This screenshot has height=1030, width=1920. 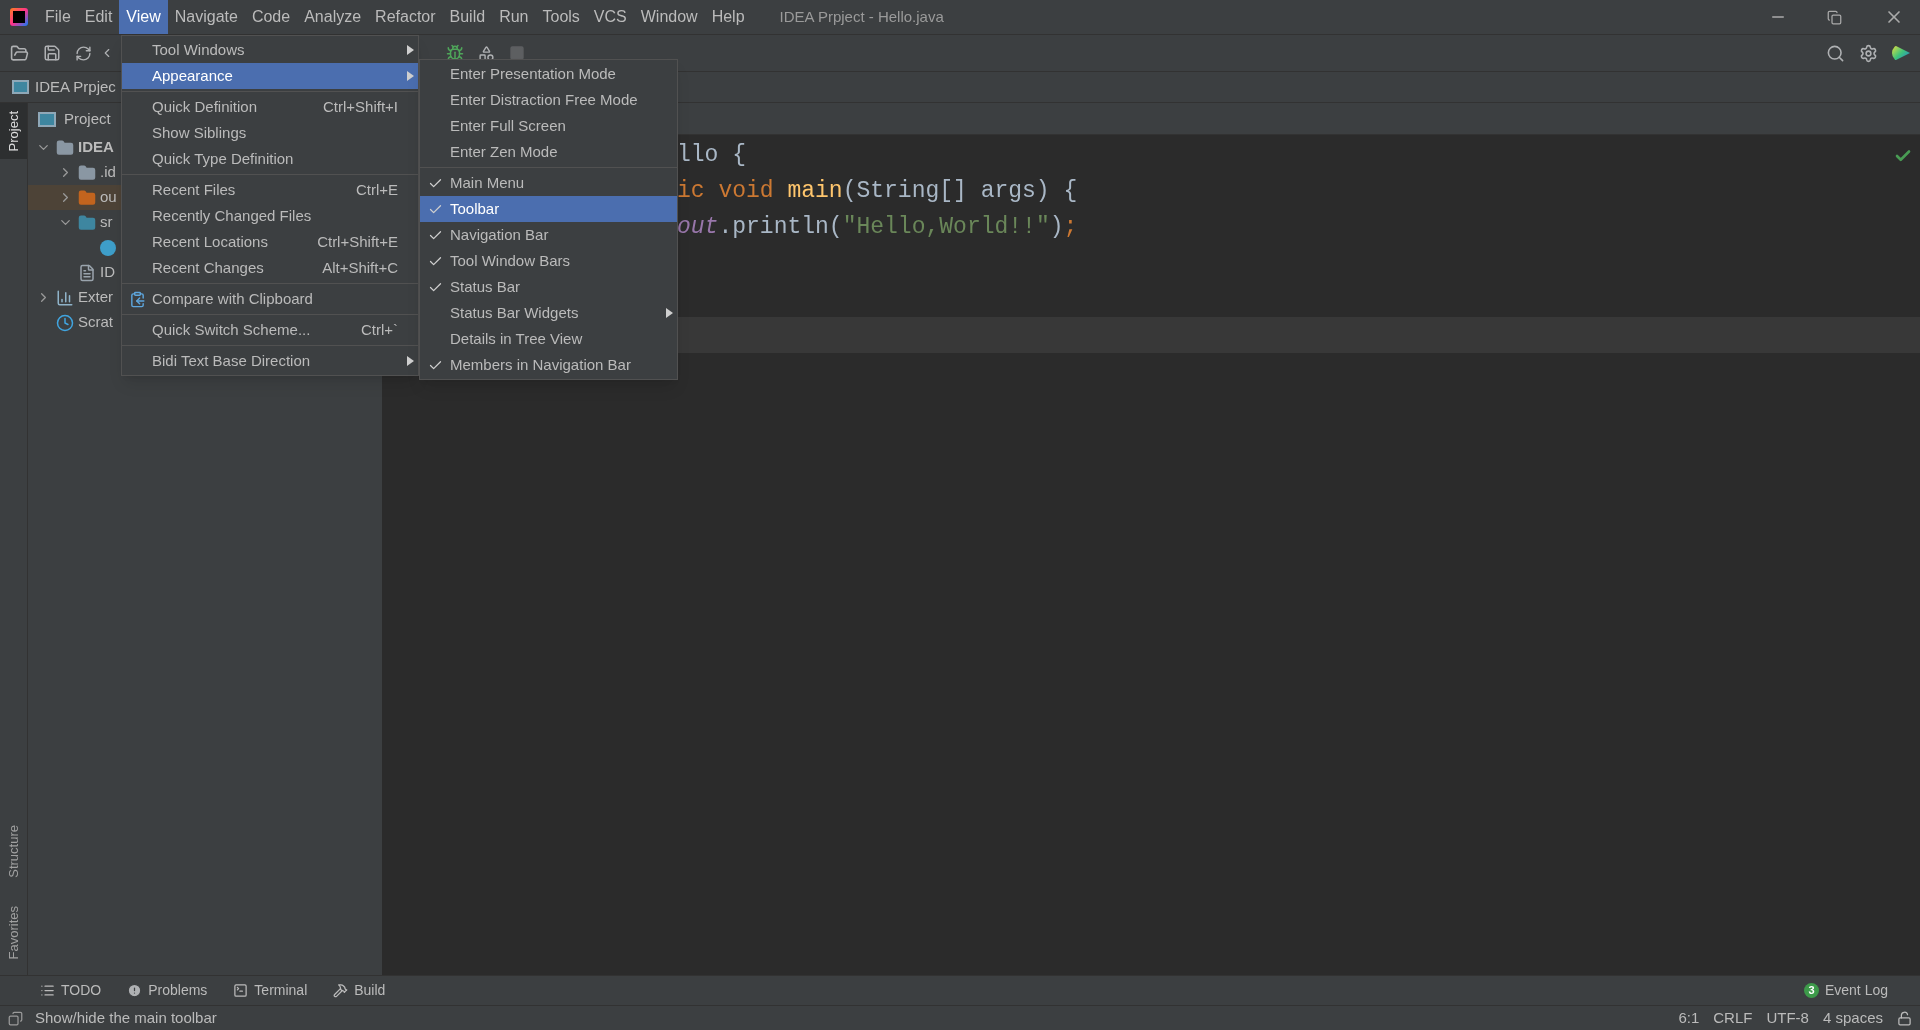 What do you see at coordinates (270, 990) in the screenshot?
I see `tool-window-tab: Terminal` at bounding box center [270, 990].